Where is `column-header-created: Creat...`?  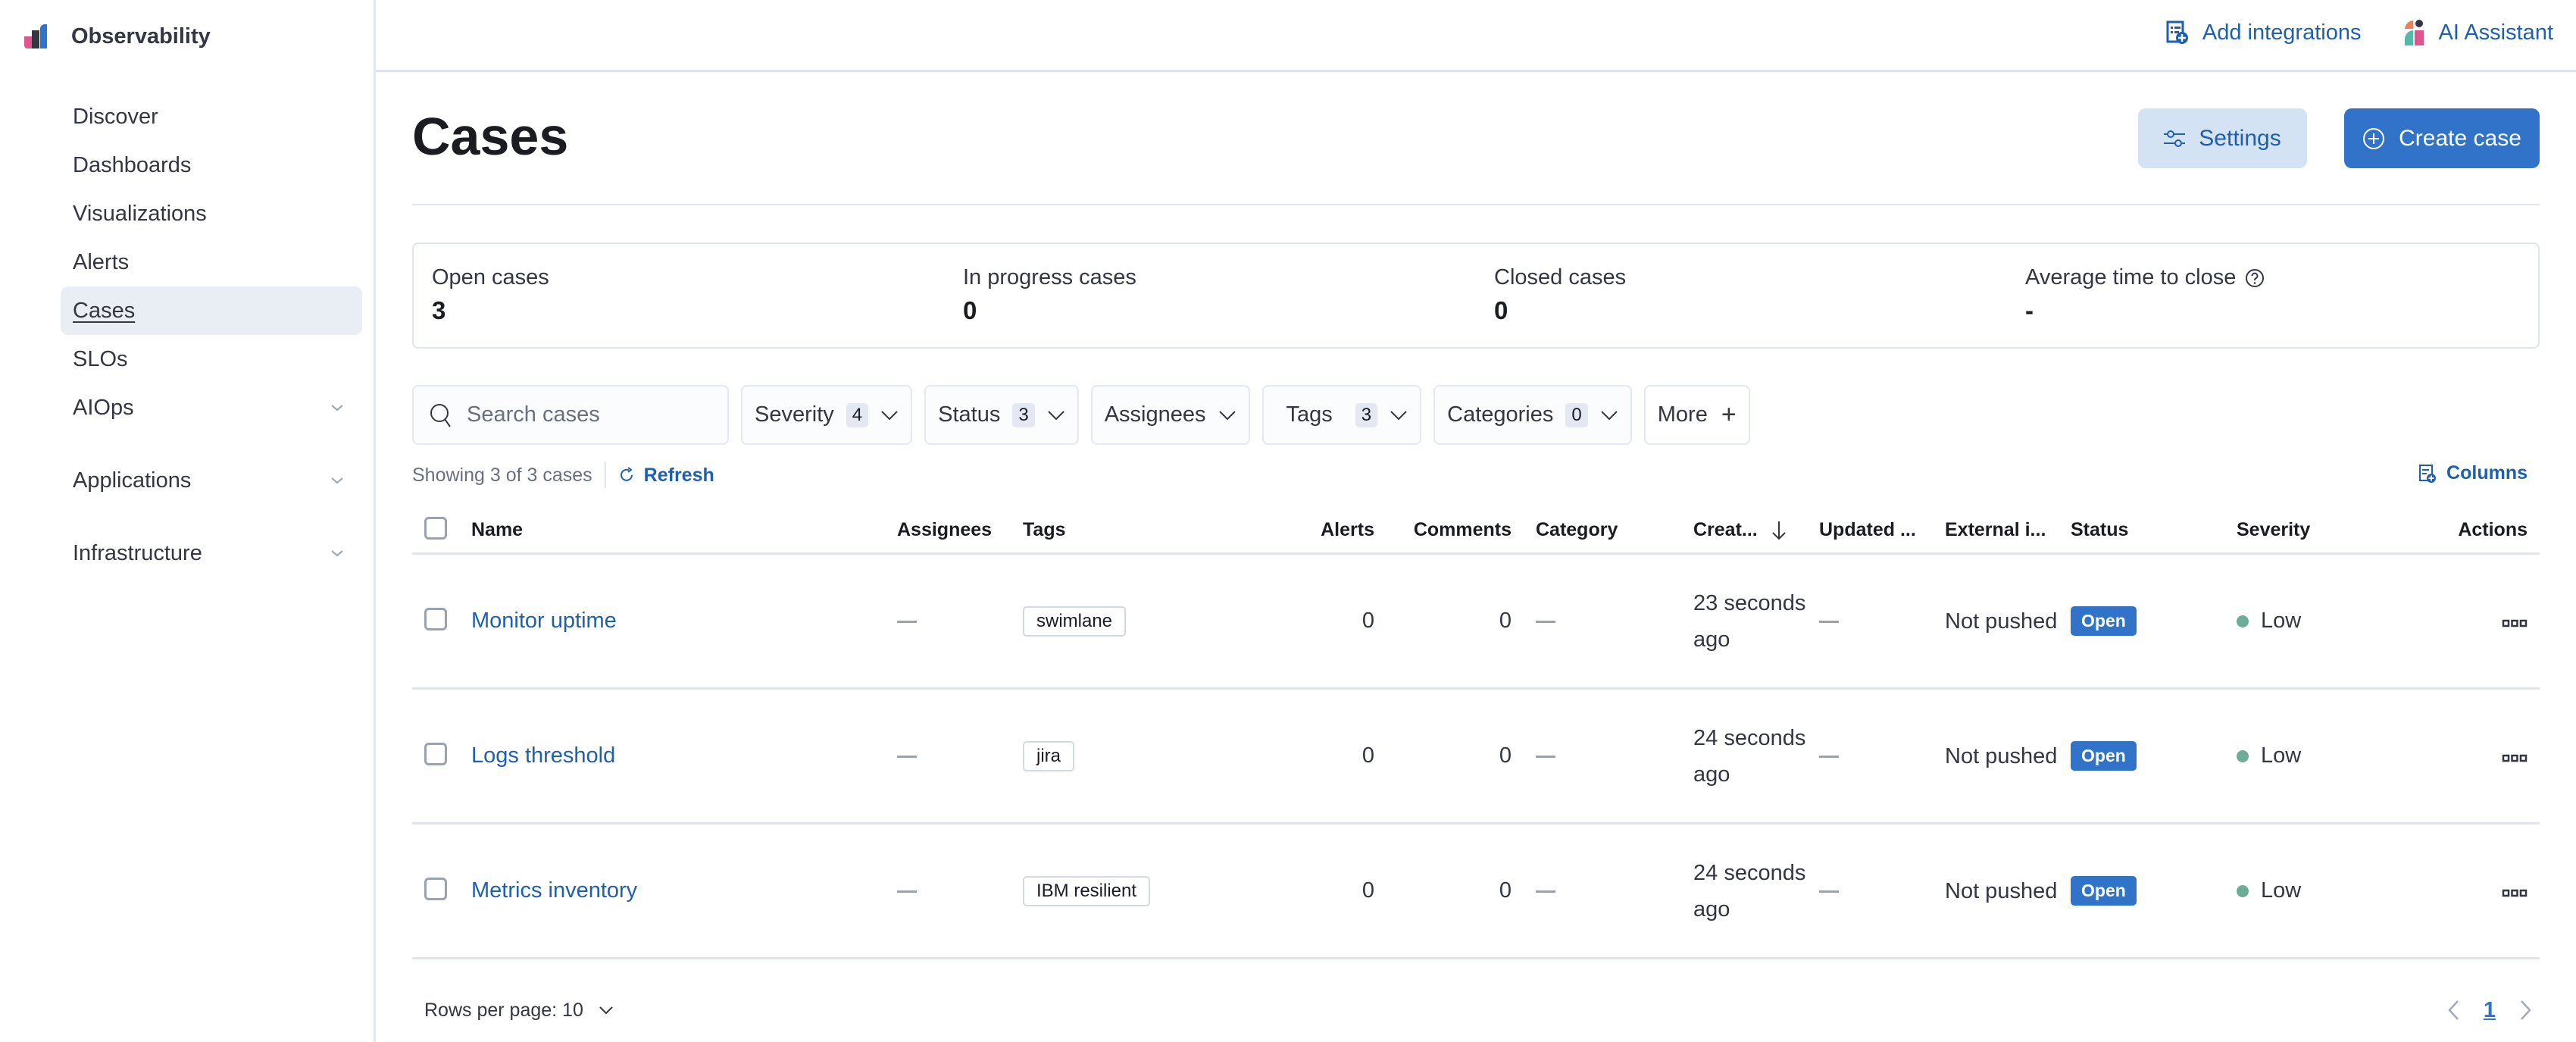
column-header-created: Creat... is located at coordinates (1756, 530).